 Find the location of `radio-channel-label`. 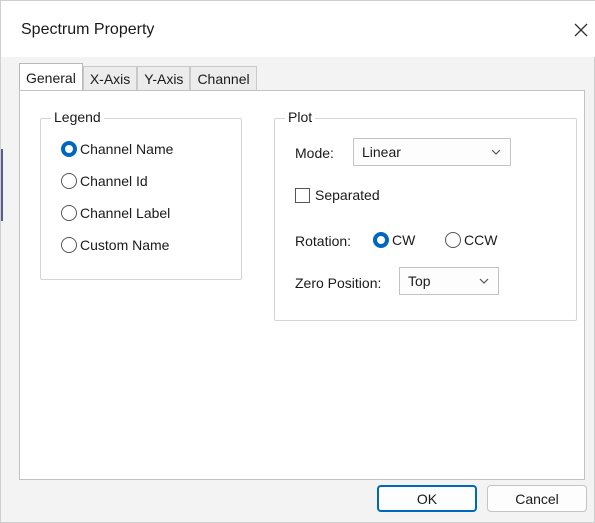

radio-channel-label is located at coordinates (69, 213).